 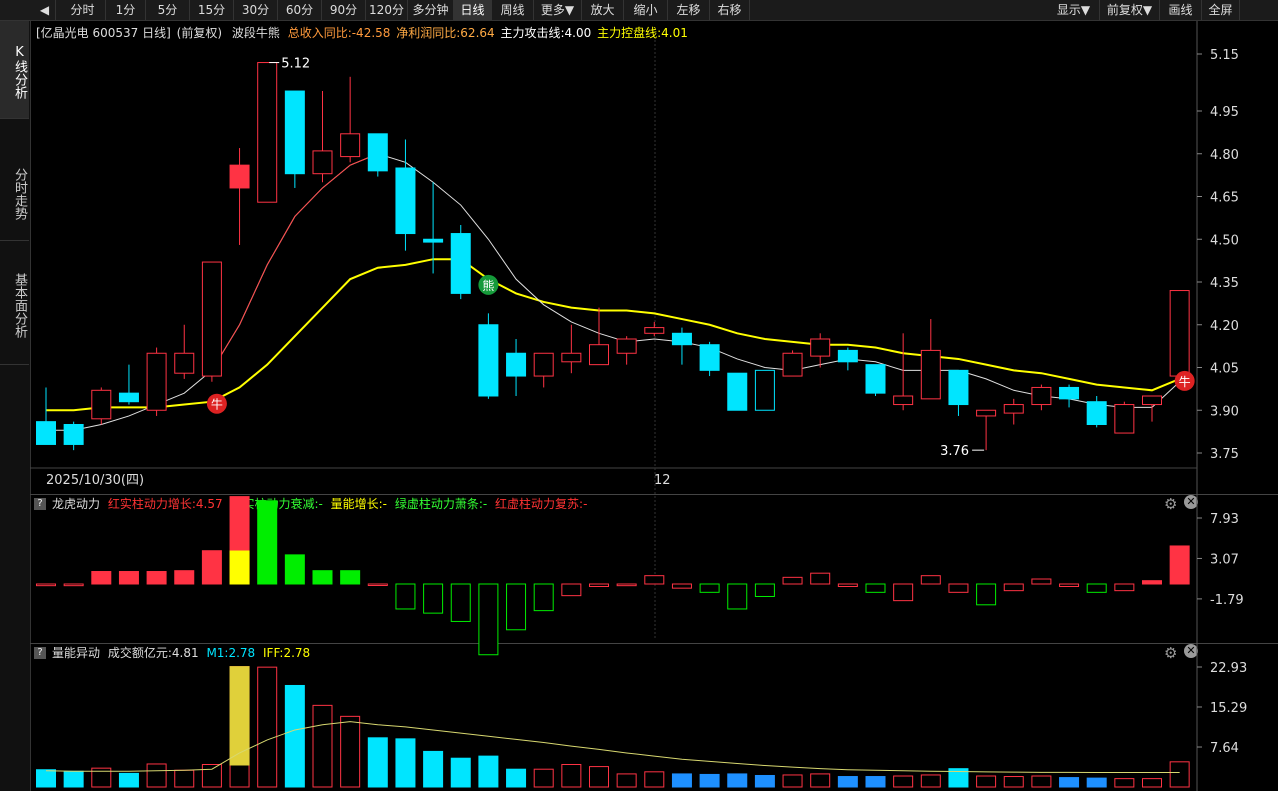 What do you see at coordinates (1130, 10) in the screenshot?
I see `toolbar-right-item-1: 前复权▼` at bounding box center [1130, 10].